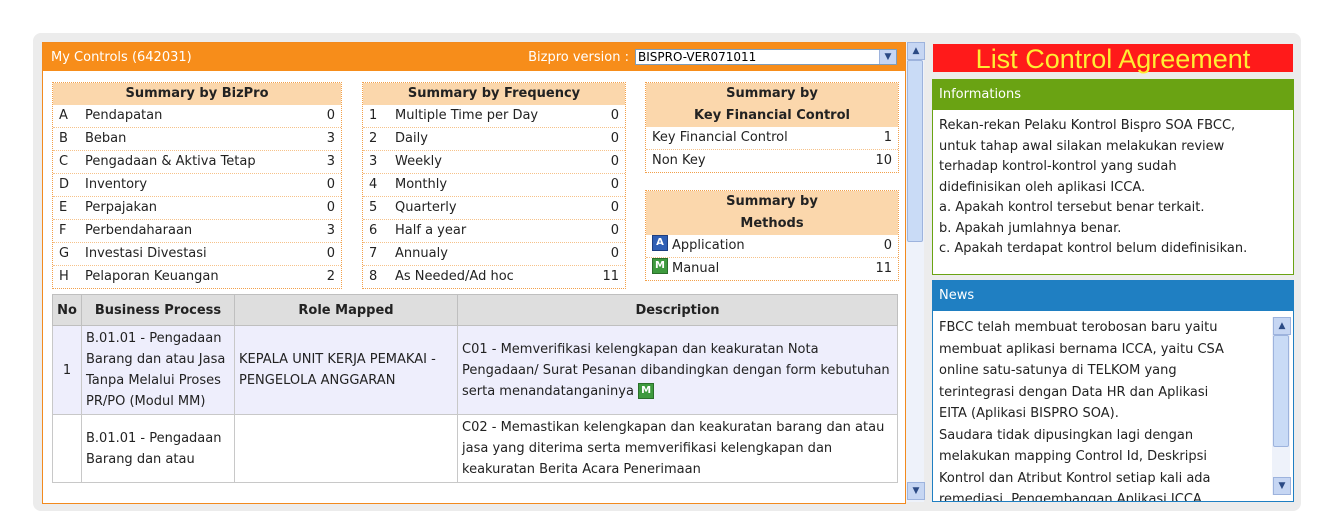  I want to click on summary-row: 1 Multiple Time per Day 0, so click(494, 116).